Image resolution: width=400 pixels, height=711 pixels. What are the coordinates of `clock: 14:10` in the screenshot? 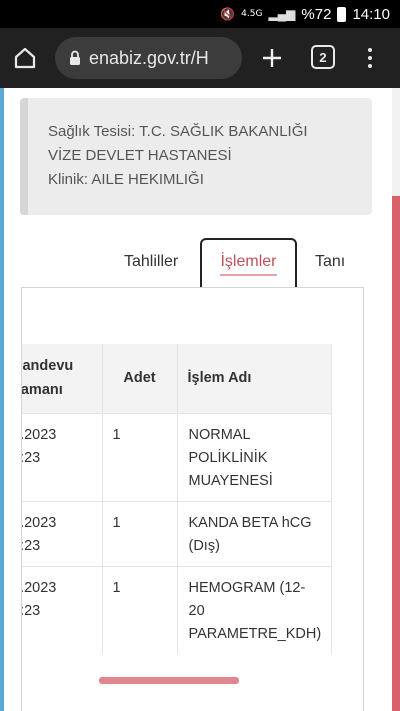 It's located at (371, 14).